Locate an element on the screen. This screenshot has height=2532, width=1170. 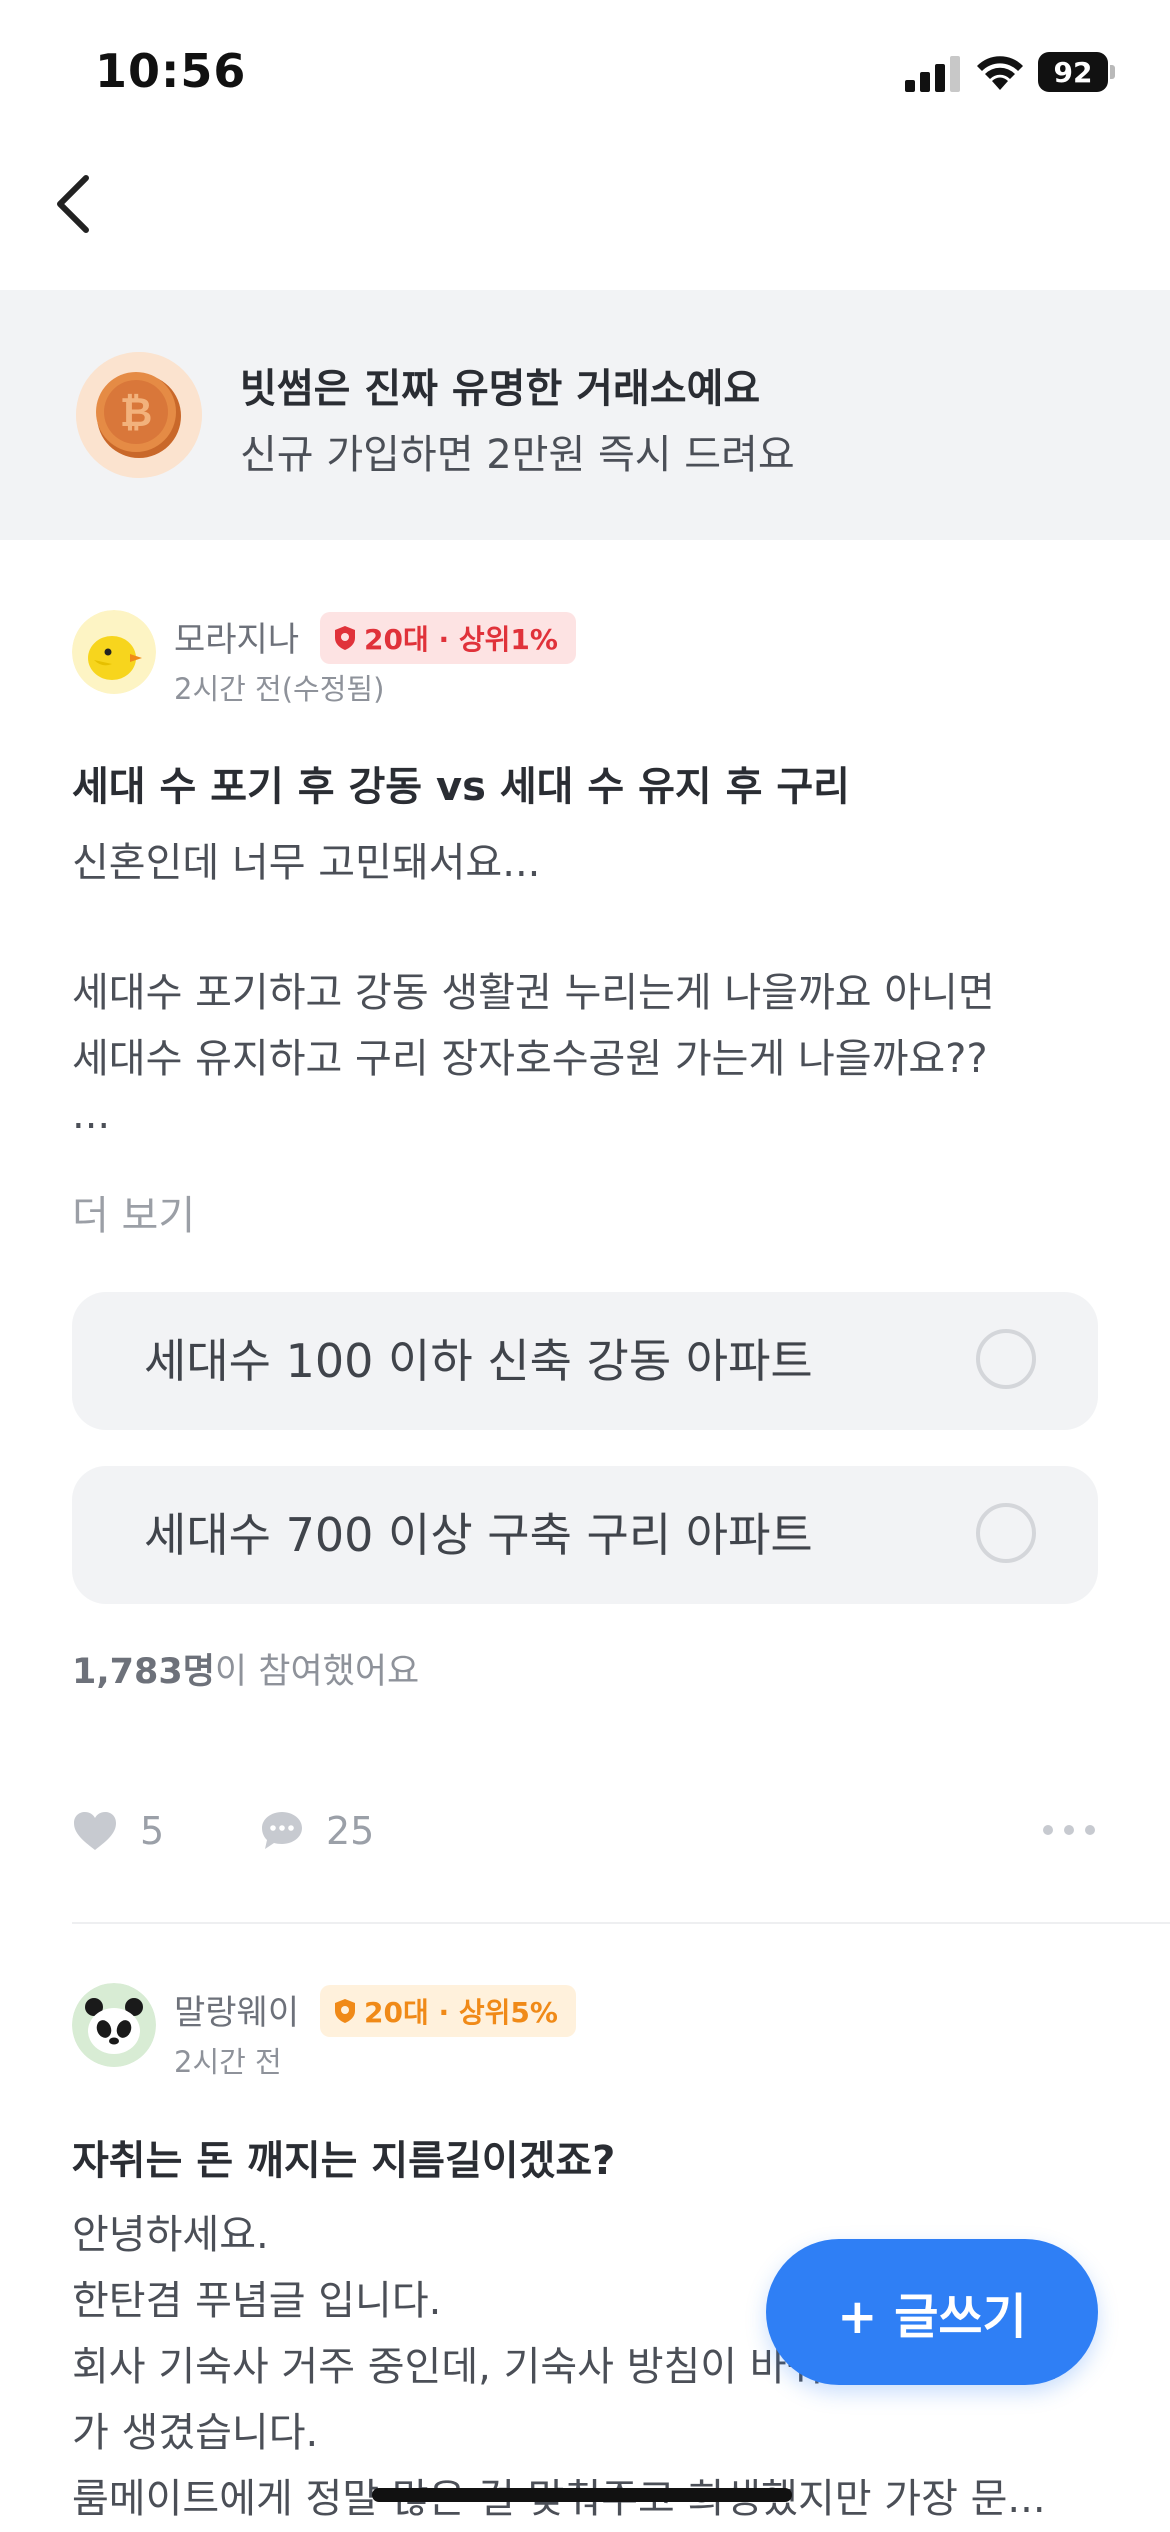
post-body-line: 가 생겼습니다. is located at coordinates (195, 2433).